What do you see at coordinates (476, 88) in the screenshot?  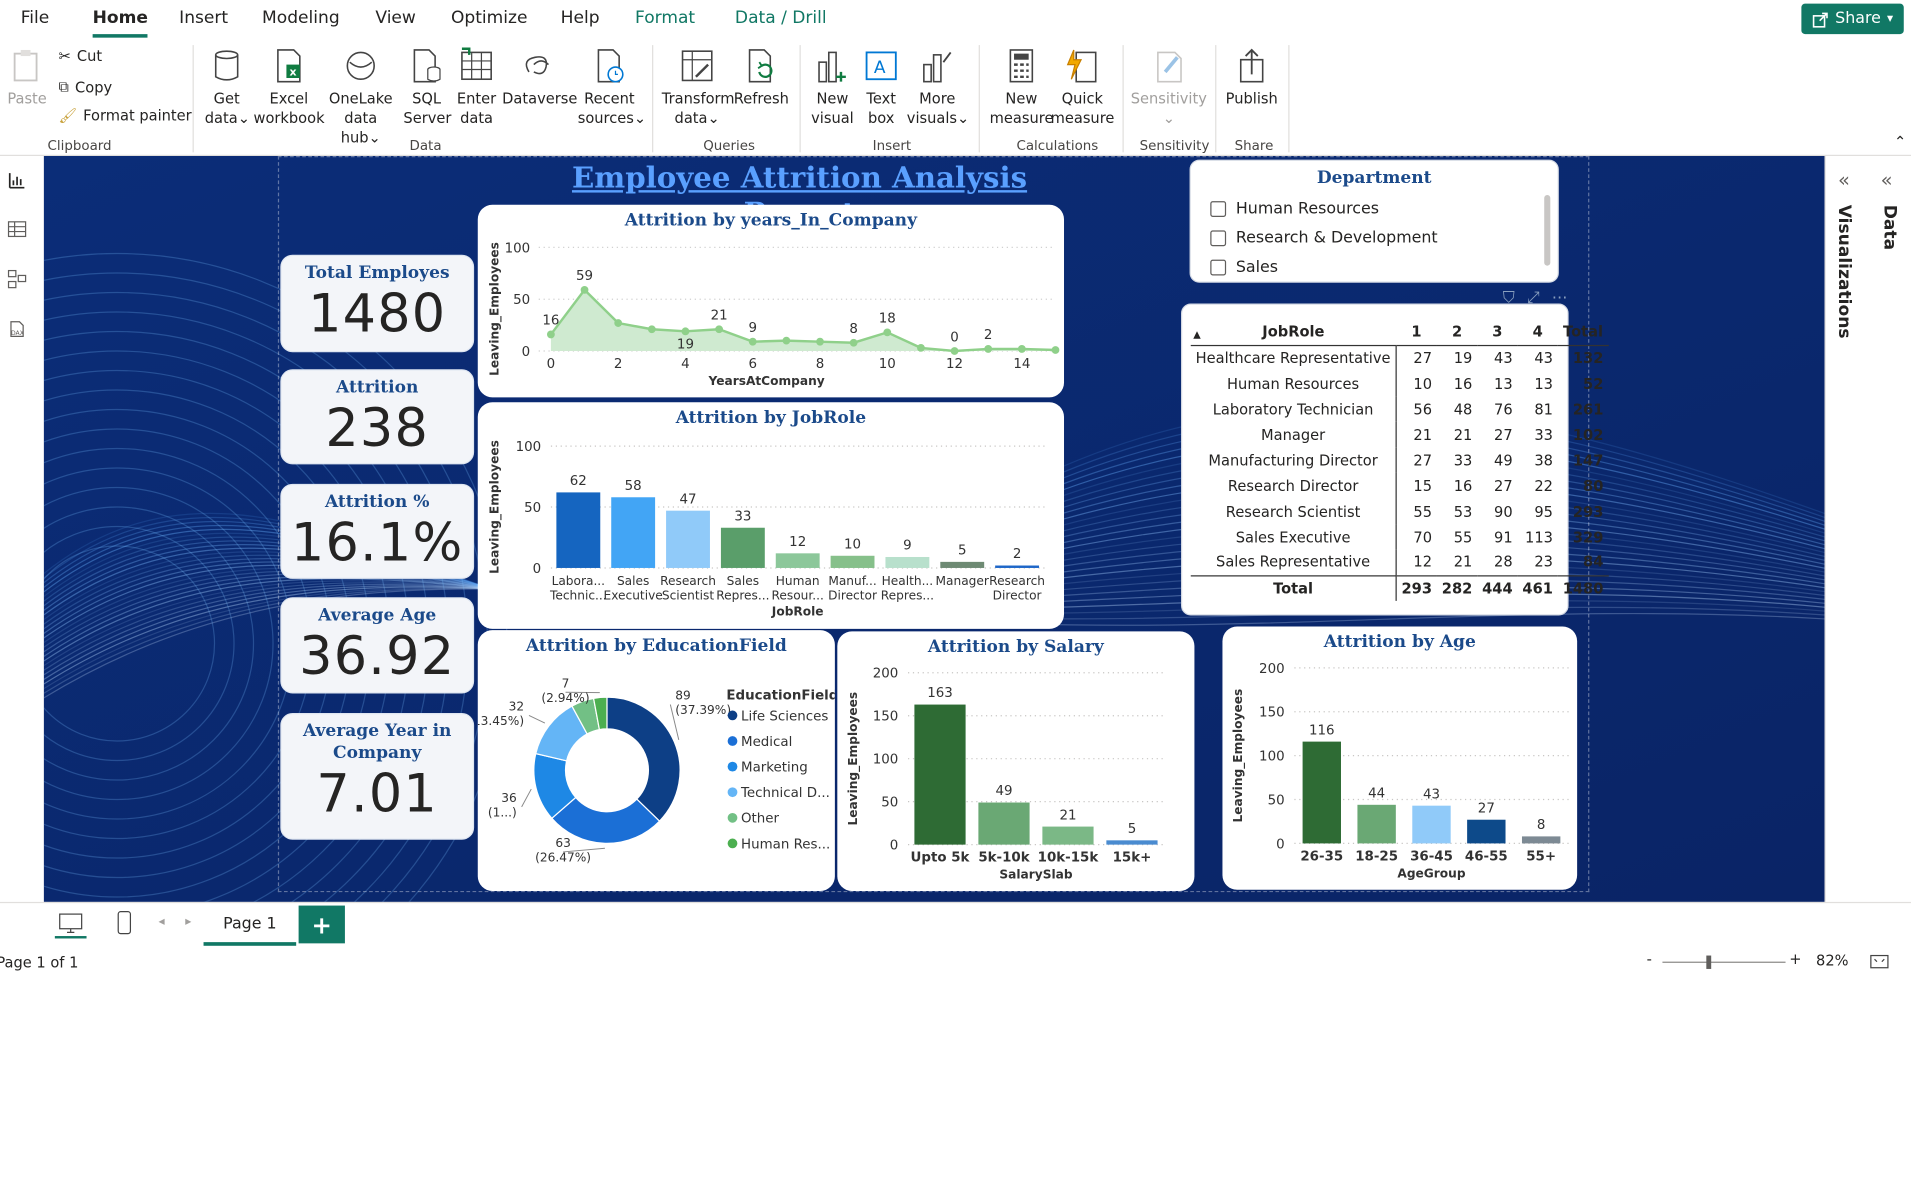 I see `enter-data-button: Enterdata` at bounding box center [476, 88].